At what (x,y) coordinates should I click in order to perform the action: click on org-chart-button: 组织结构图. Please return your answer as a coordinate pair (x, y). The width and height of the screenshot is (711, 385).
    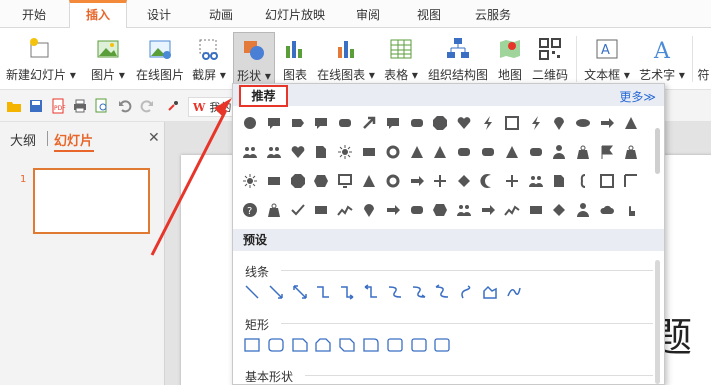
    Looking at the image, I should click on (458, 59).